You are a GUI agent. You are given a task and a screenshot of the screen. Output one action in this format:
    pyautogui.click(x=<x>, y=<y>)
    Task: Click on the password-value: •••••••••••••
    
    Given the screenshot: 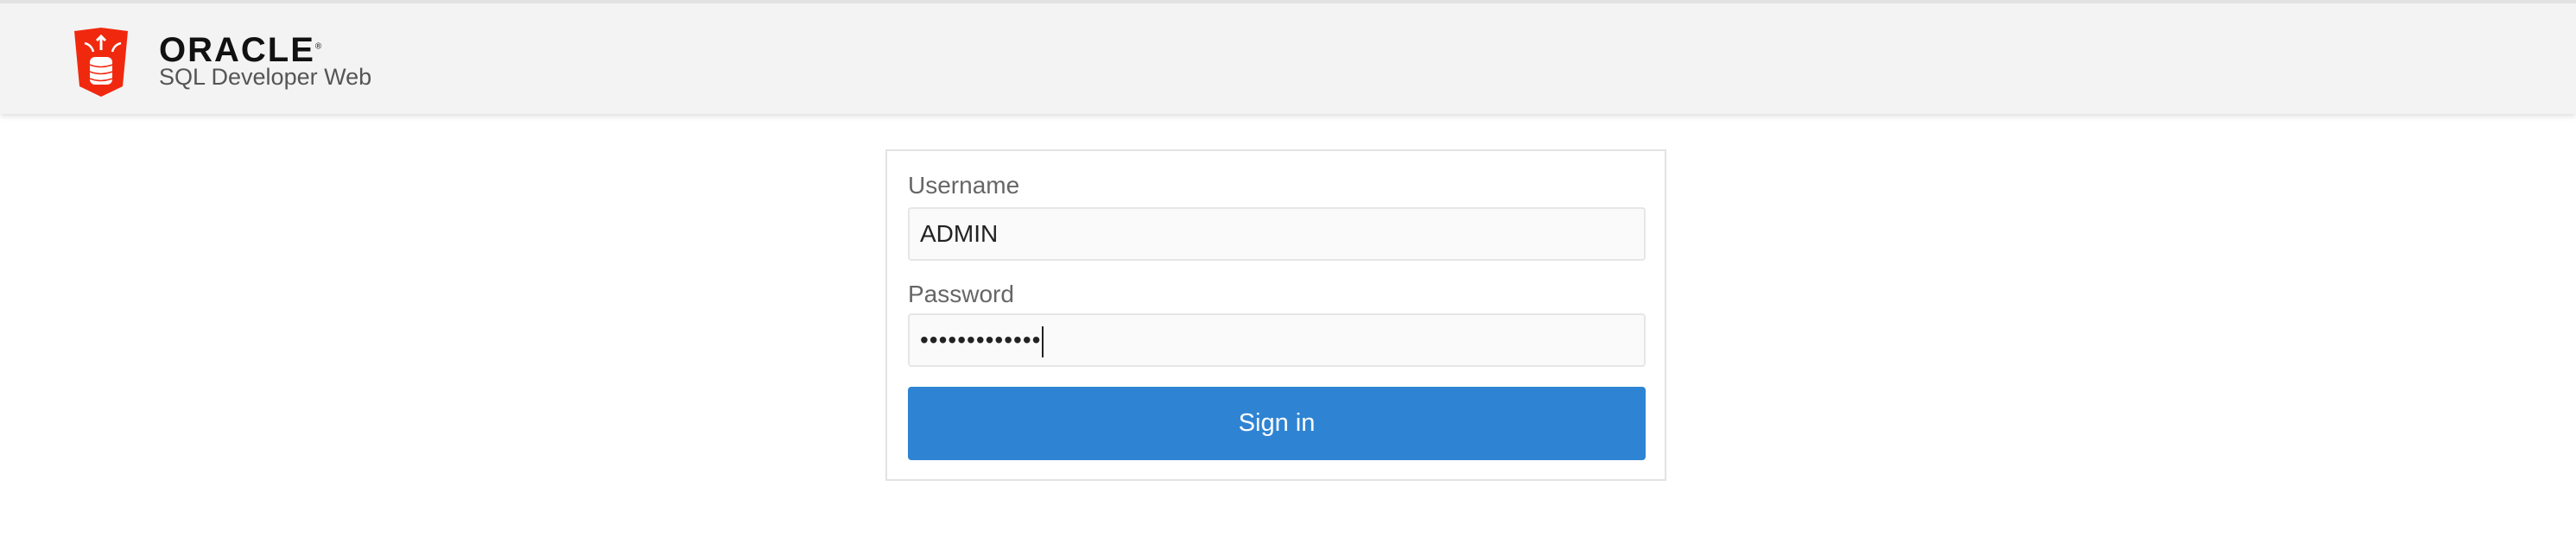 What is the action you would take?
    pyautogui.click(x=981, y=340)
    